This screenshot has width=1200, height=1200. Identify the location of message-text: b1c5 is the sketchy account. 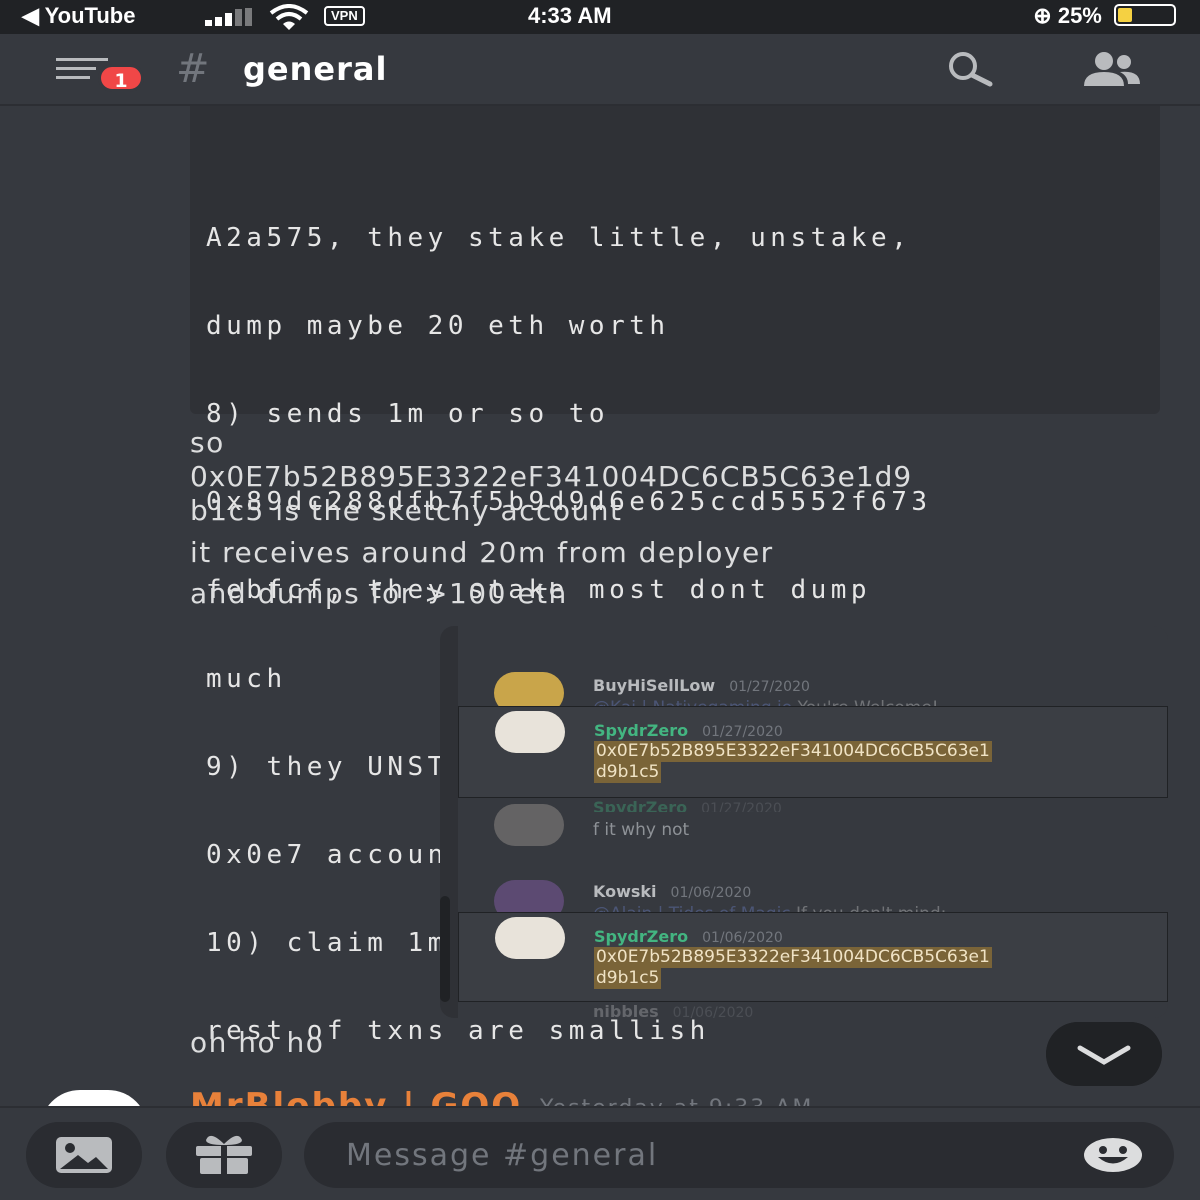
(406, 510).